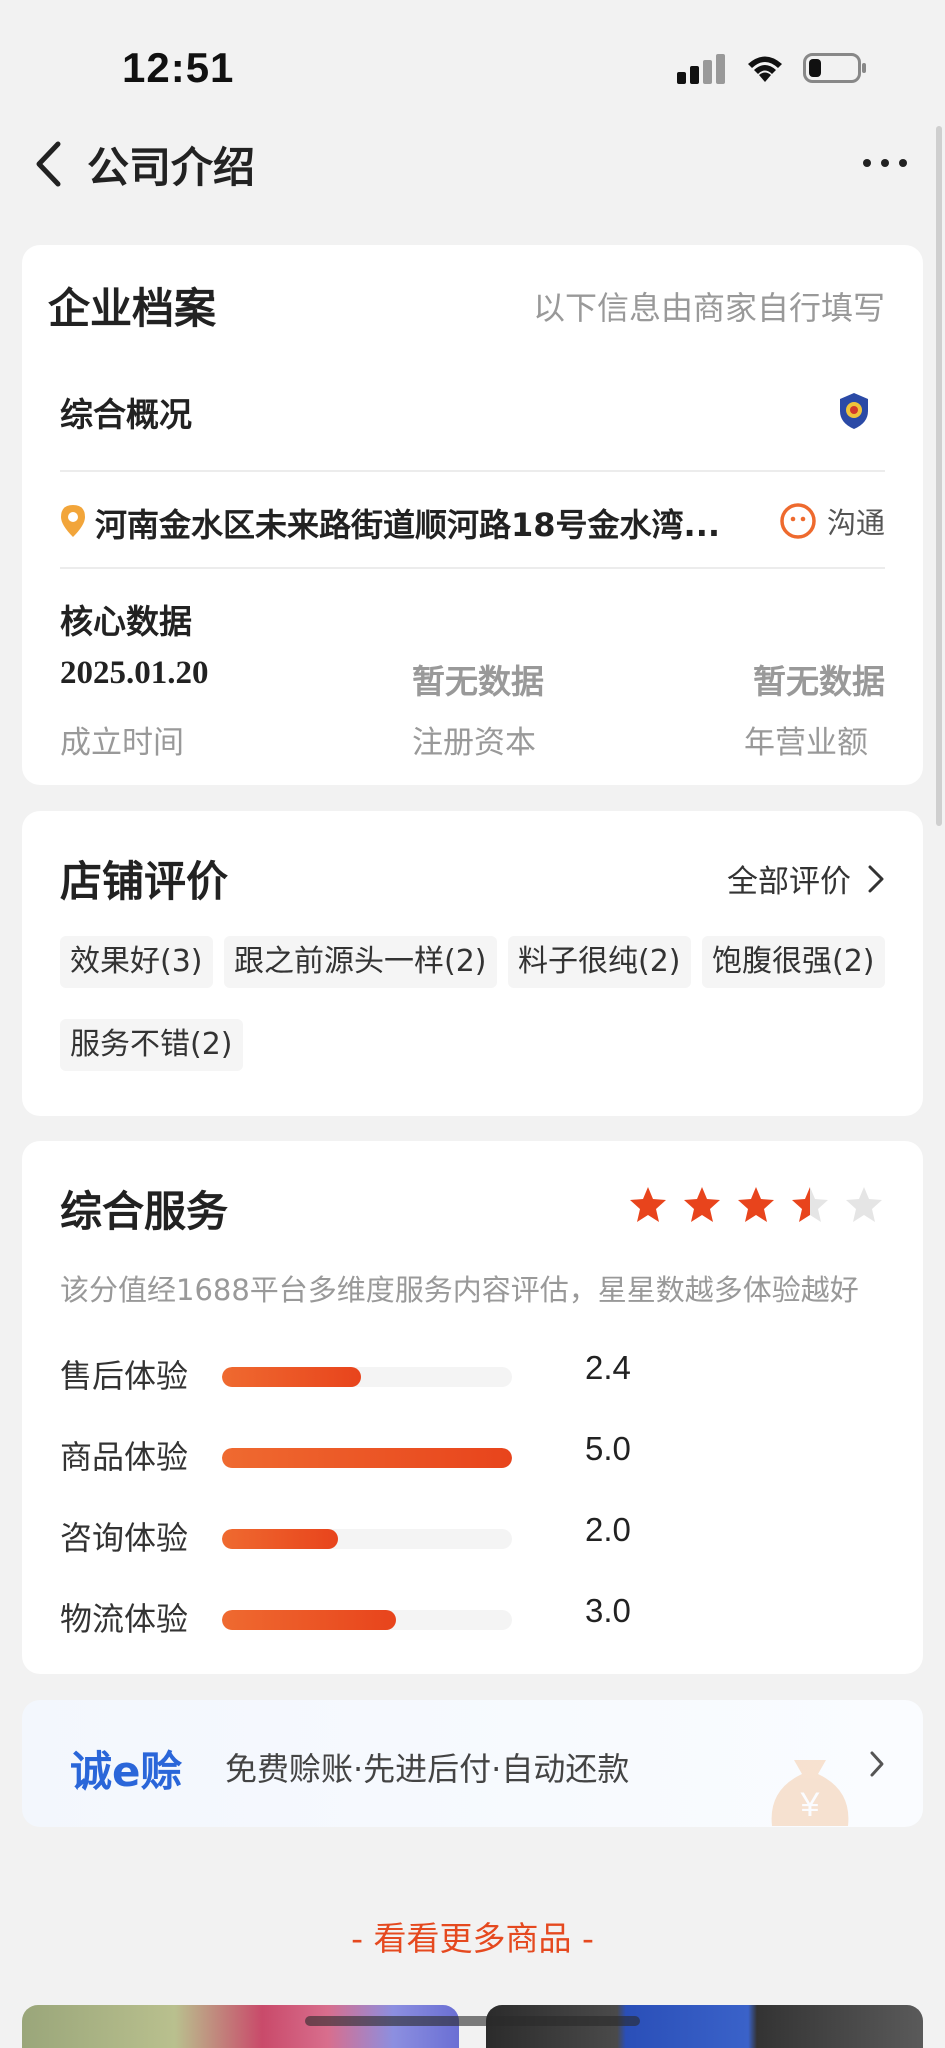  What do you see at coordinates (793, 962) in the screenshot?
I see `review-tag: 饱腹很强(2)` at bounding box center [793, 962].